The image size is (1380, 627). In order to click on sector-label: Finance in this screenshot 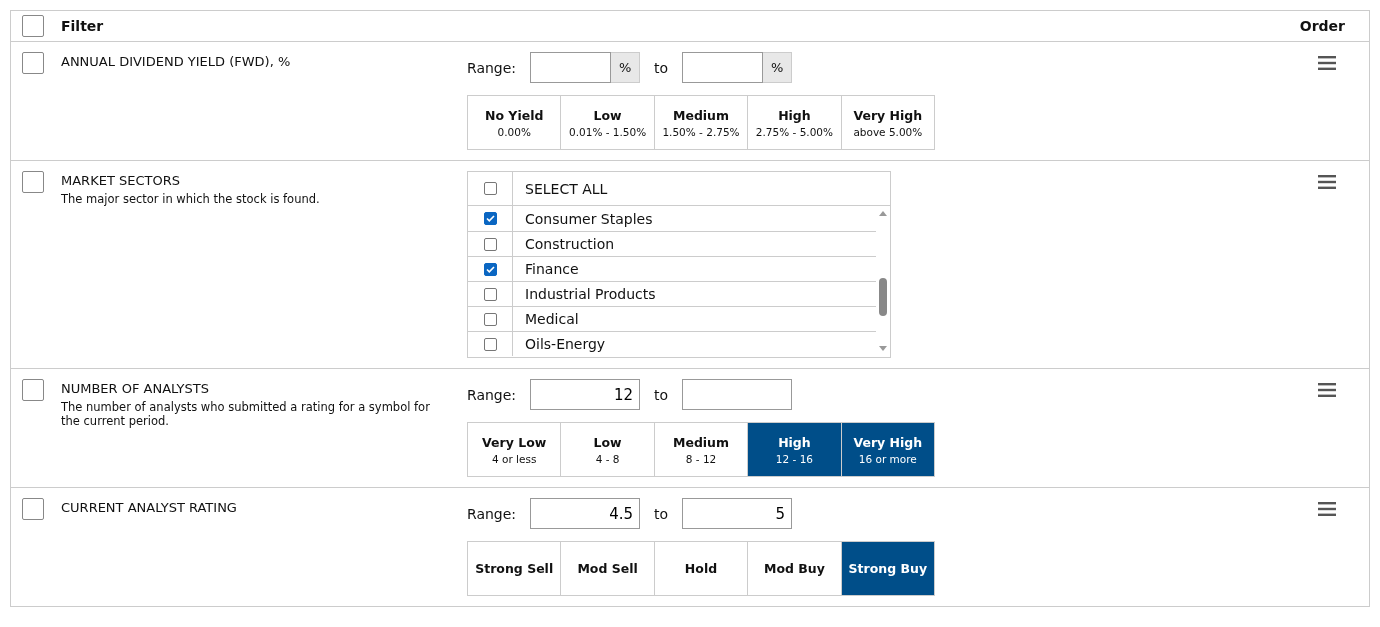, I will do `click(694, 269)`.